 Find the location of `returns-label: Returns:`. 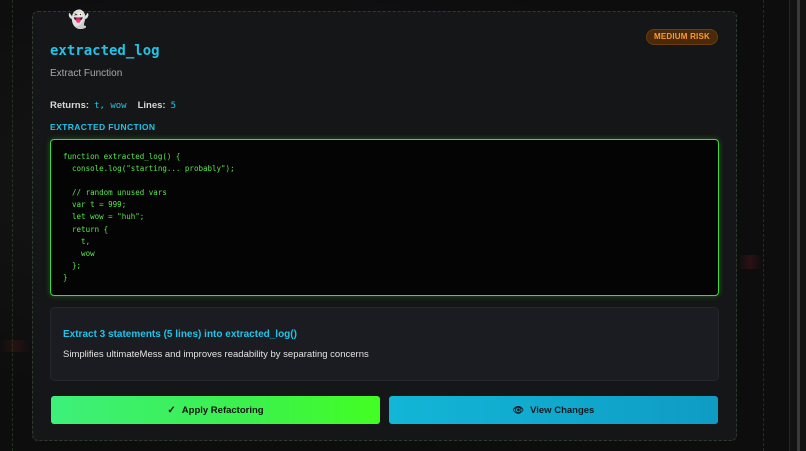

returns-label: Returns: is located at coordinates (70, 105).